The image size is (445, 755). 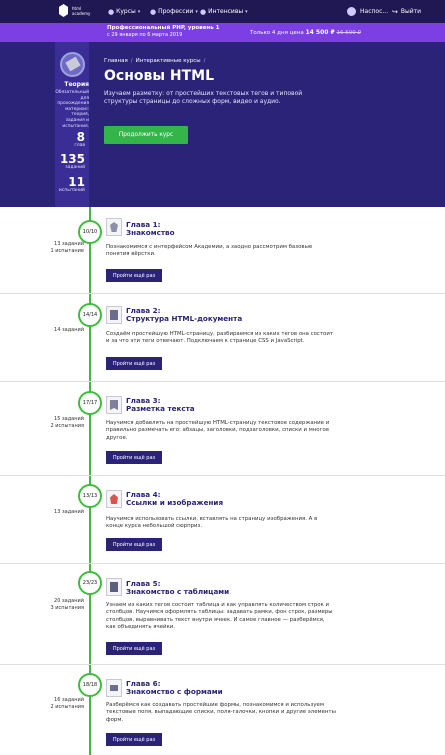 What do you see at coordinates (90, 685) in the screenshot?
I see `chapter-progress-circle: 18/18` at bounding box center [90, 685].